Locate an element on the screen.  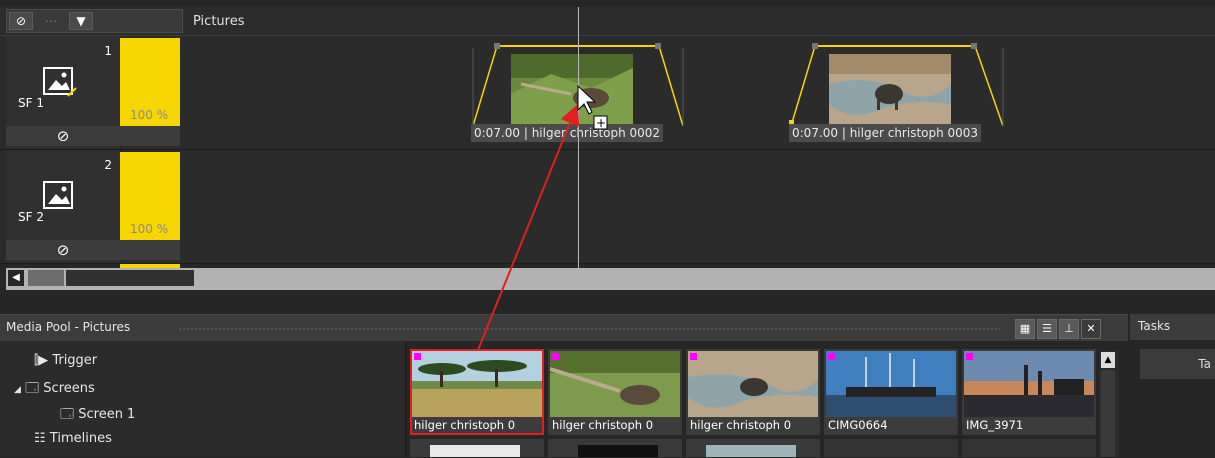
thumbnail-caption: CIMG0664 is located at coordinates (891, 425).